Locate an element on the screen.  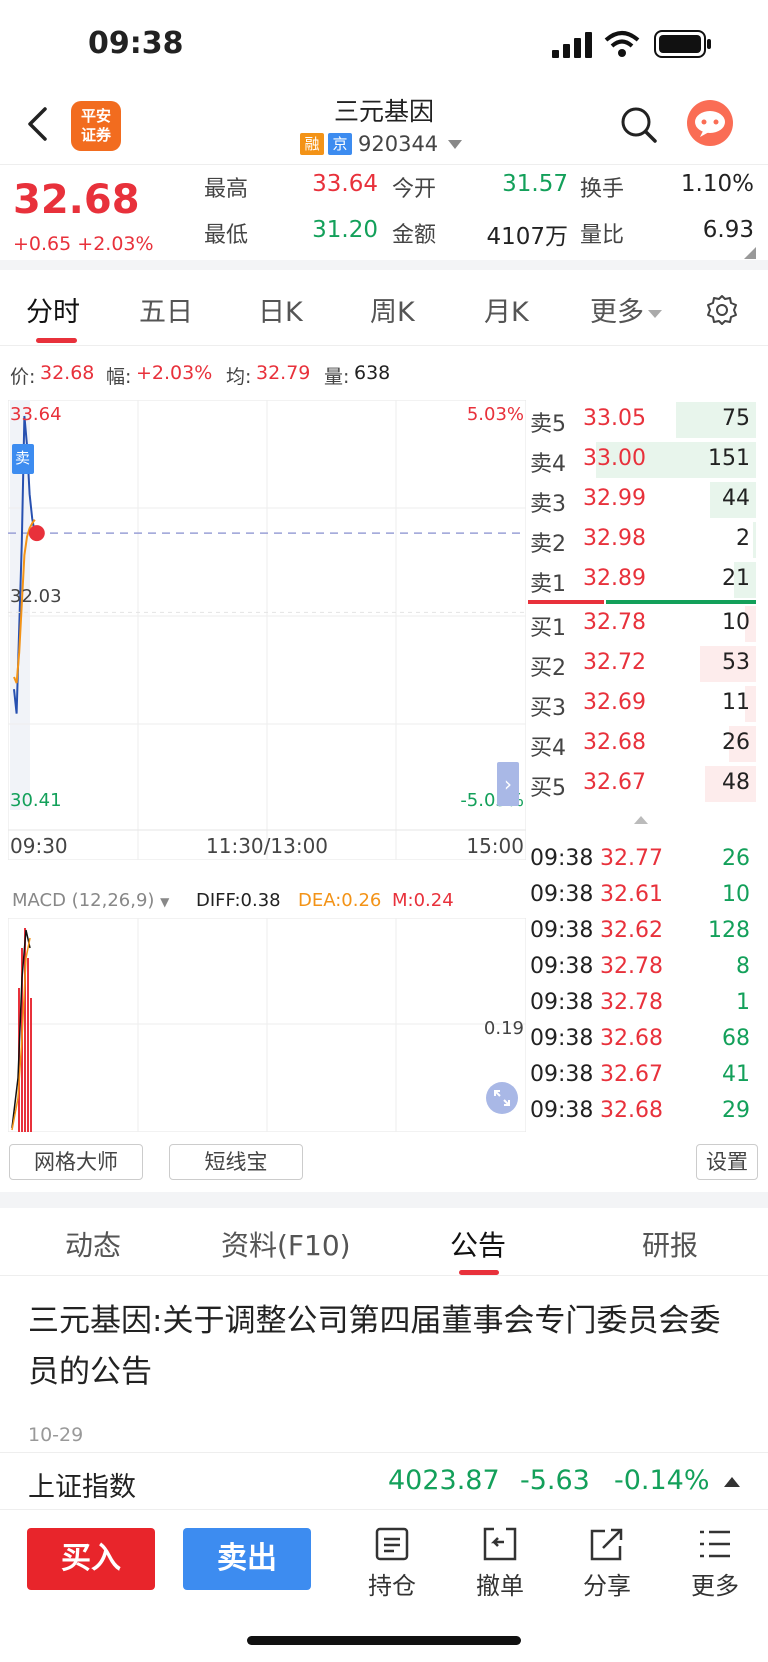
chat-bubble-icon is located at coordinates (710, 124).